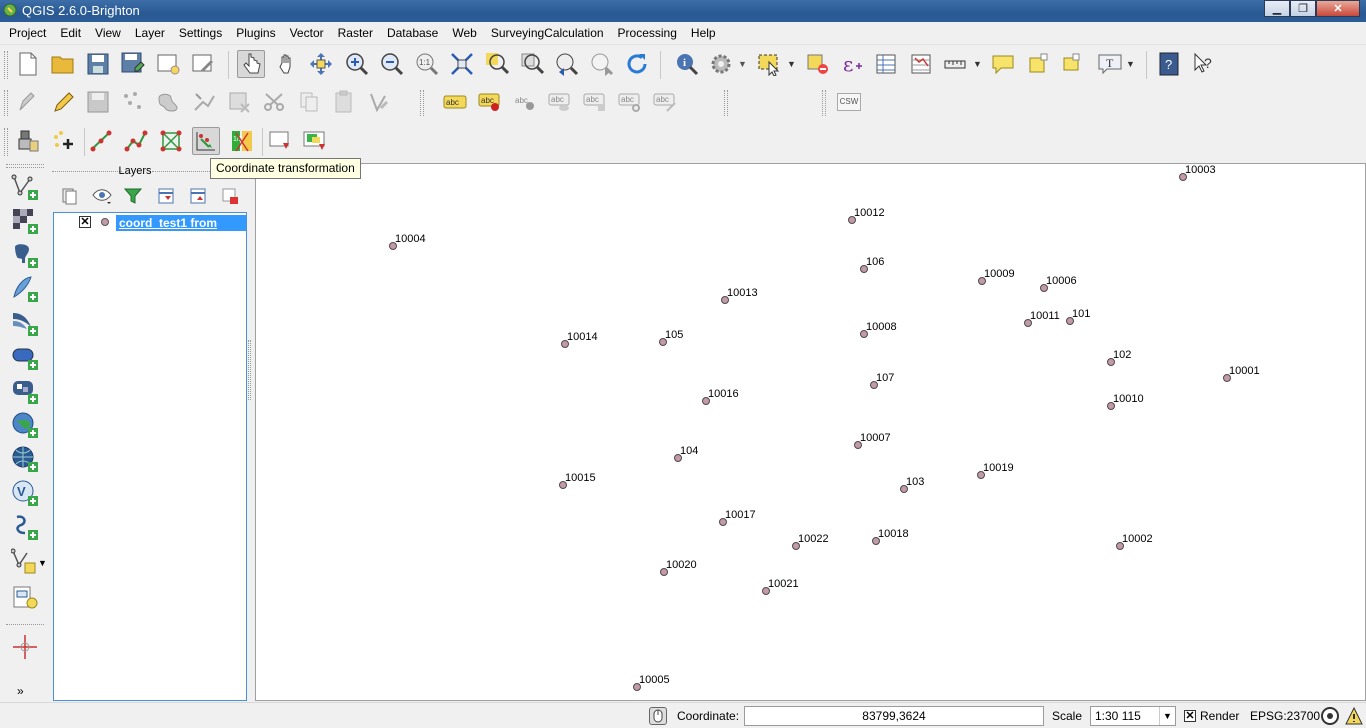  What do you see at coordinates (560, 102) in the screenshot?
I see `show-hide-labels-button: abc` at bounding box center [560, 102].